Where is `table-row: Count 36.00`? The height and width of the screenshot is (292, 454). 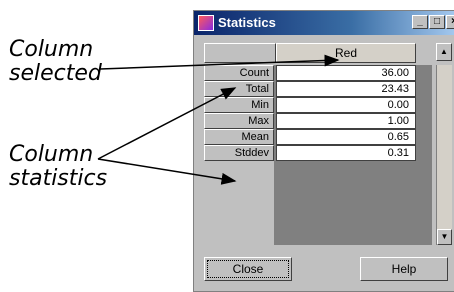 table-row: Count 36.00 is located at coordinates (318, 73).